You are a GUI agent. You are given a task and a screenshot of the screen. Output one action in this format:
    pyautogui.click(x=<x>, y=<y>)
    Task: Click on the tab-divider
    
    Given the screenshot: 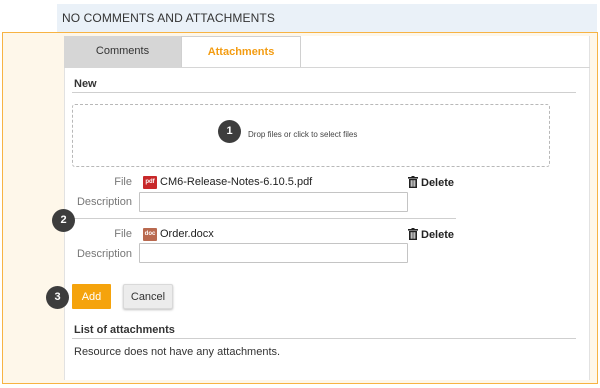 What is the action you would take?
    pyautogui.click(x=327, y=67)
    